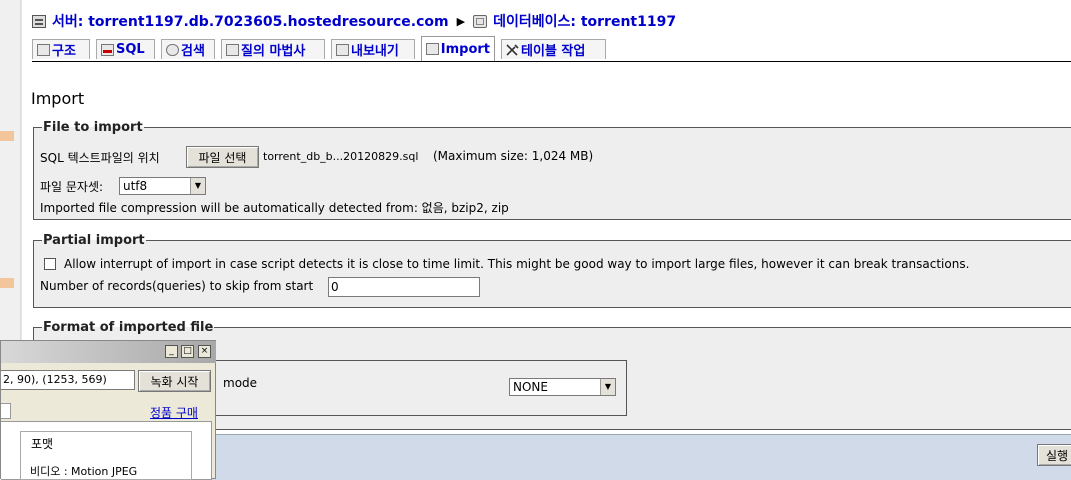  Describe the element at coordinates (64, 51) in the screenshot. I see `tab-label: 구조` at that location.